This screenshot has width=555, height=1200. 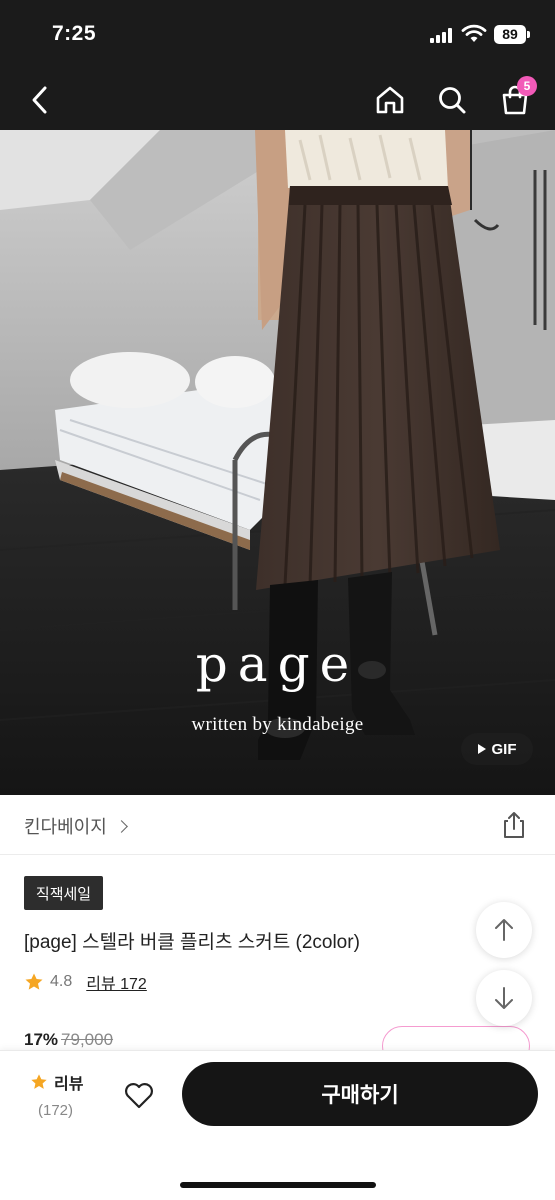 What do you see at coordinates (277, 664) in the screenshot?
I see `brand-logo-text: page` at bounding box center [277, 664].